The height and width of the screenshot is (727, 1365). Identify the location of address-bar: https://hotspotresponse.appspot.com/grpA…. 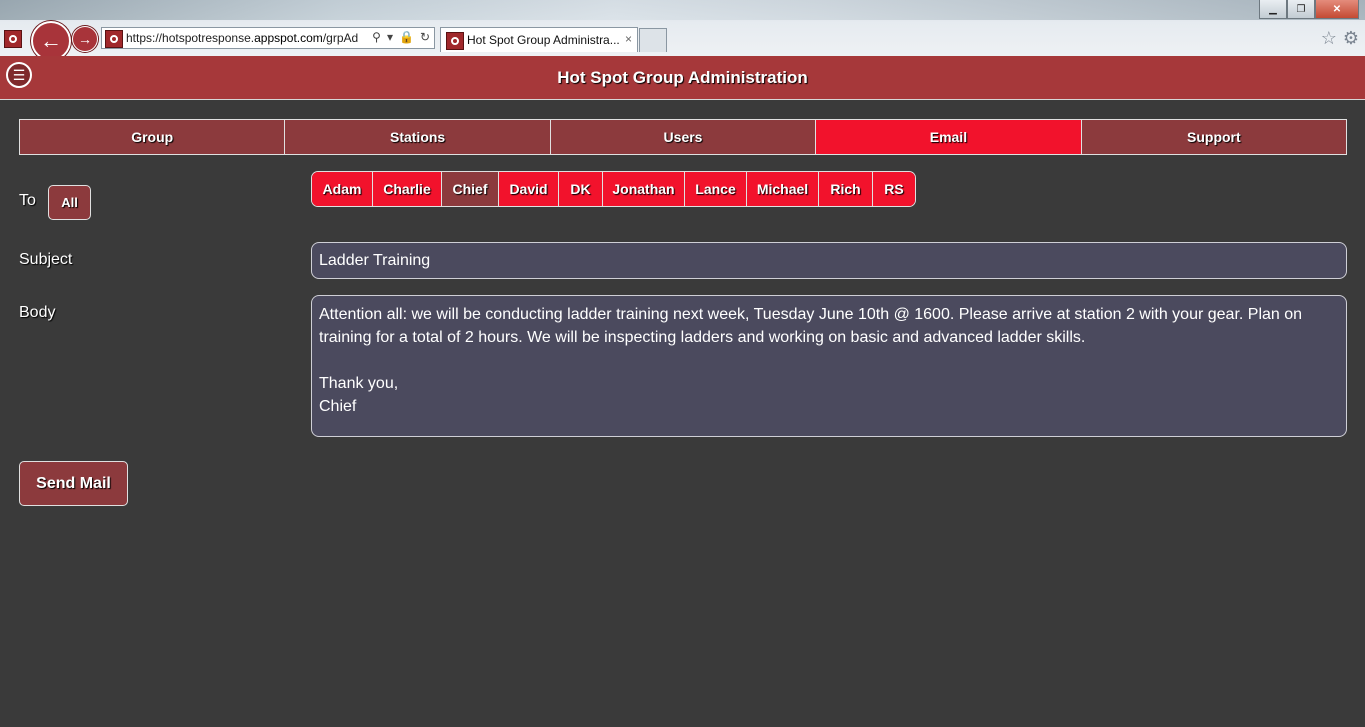
(268, 38).